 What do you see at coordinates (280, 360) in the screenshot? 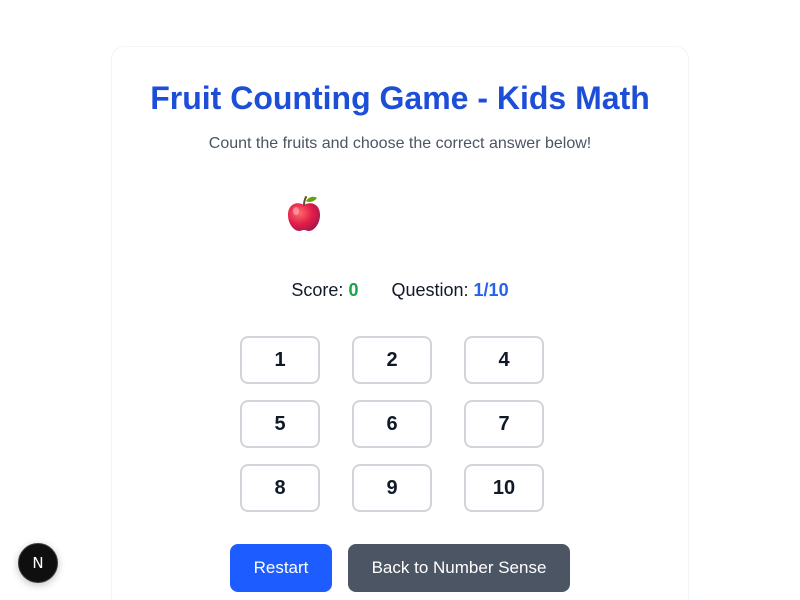
I see `answer-button: 1` at bounding box center [280, 360].